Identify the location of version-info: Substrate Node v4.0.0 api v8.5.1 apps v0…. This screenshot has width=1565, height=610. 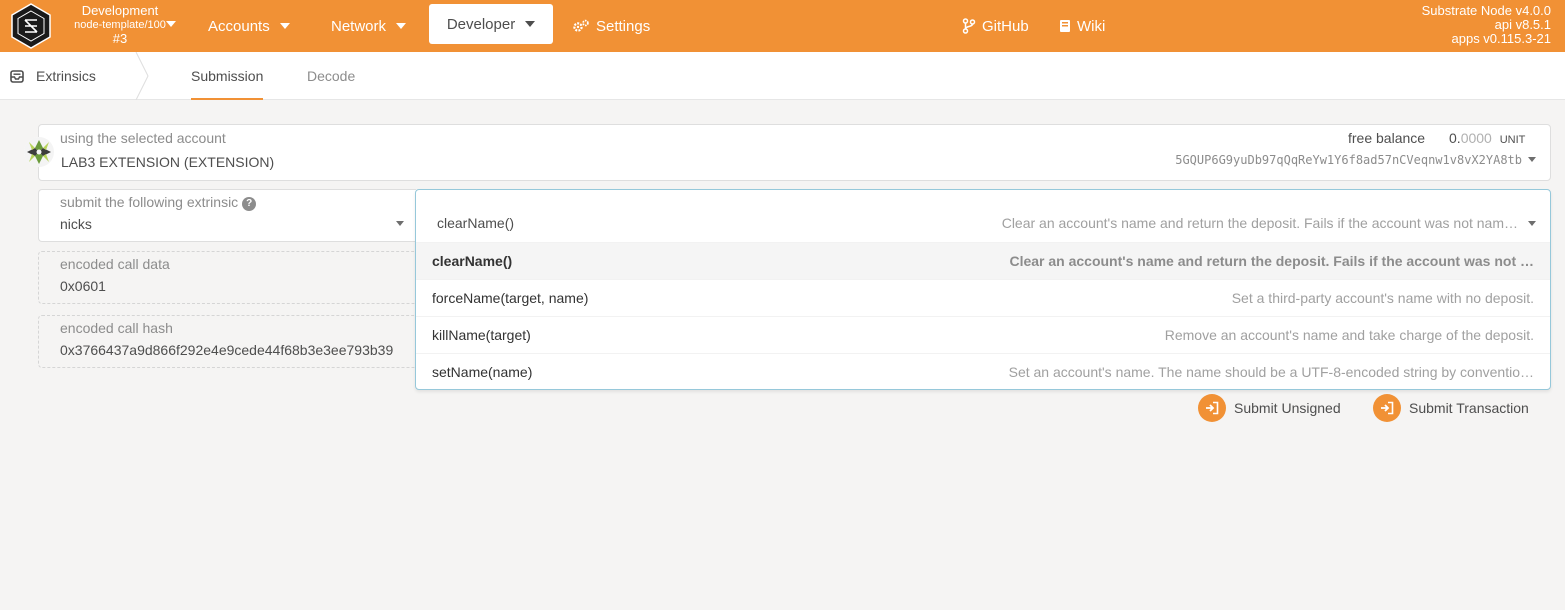
(1486, 25).